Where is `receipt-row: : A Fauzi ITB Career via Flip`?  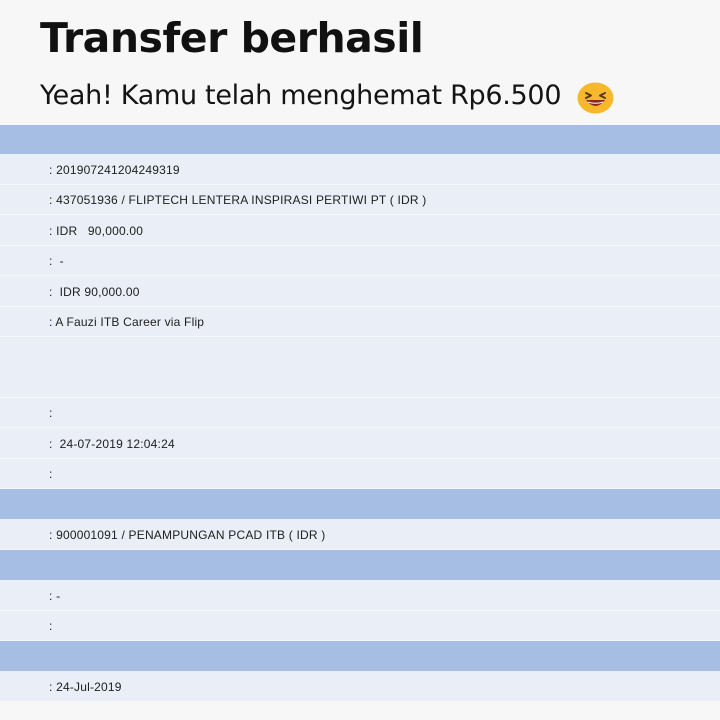 receipt-row: : A Fauzi ITB Career via Flip is located at coordinates (360, 322).